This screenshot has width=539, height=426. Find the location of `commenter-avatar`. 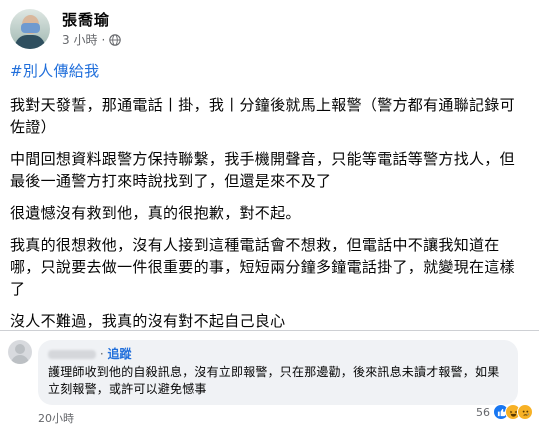

commenter-avatar is located at coordinates (20, 352).